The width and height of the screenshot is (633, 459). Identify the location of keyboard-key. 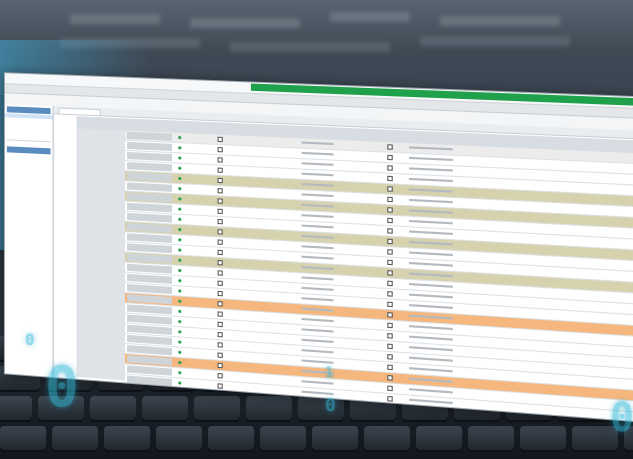
(387, 438).